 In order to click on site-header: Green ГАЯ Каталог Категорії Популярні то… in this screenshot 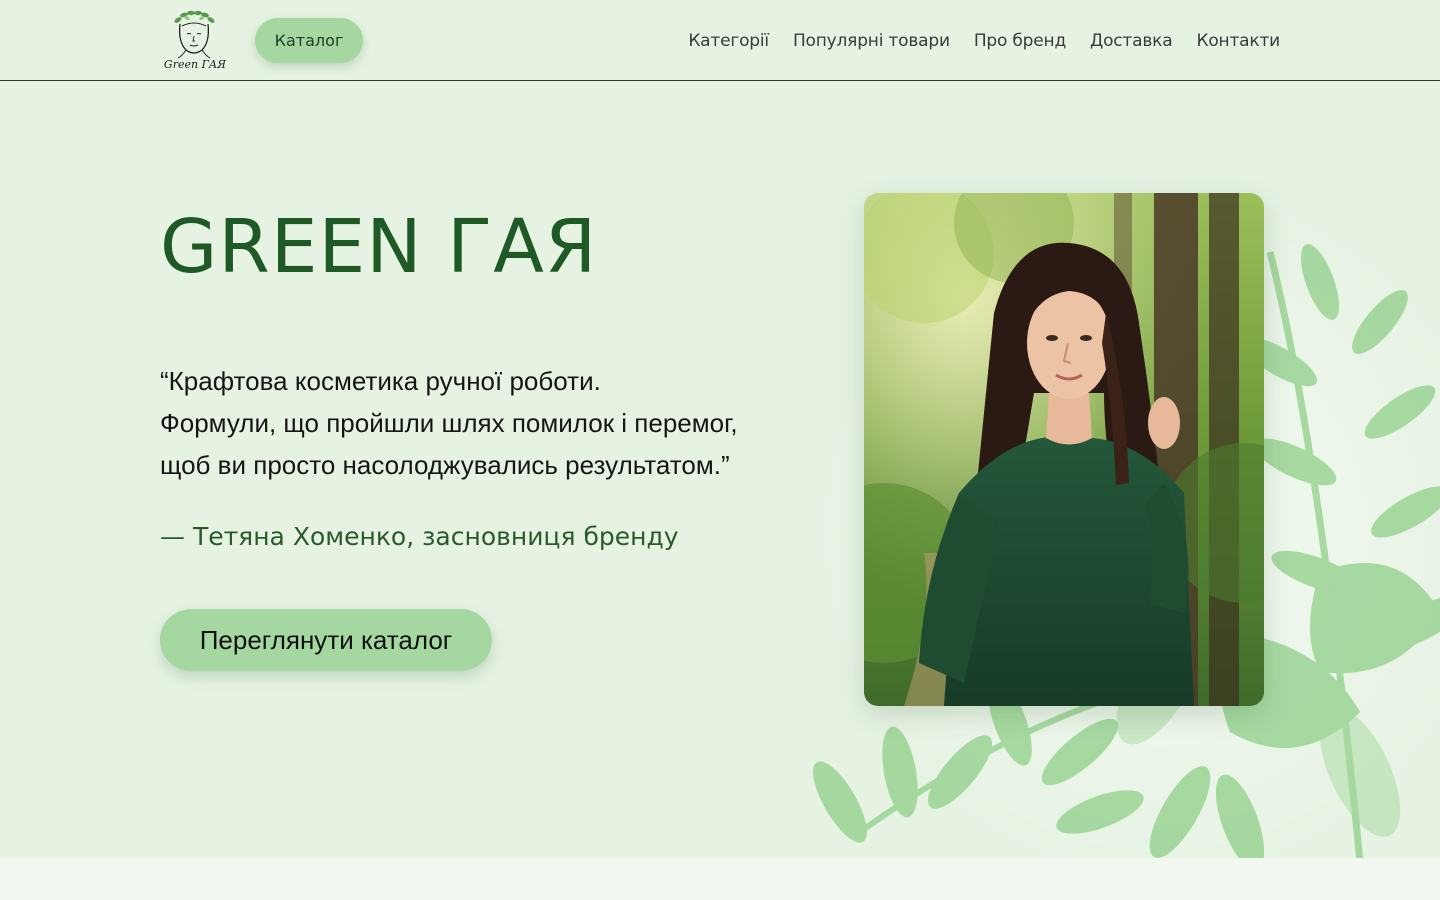, I will do `click(720, 40)`.